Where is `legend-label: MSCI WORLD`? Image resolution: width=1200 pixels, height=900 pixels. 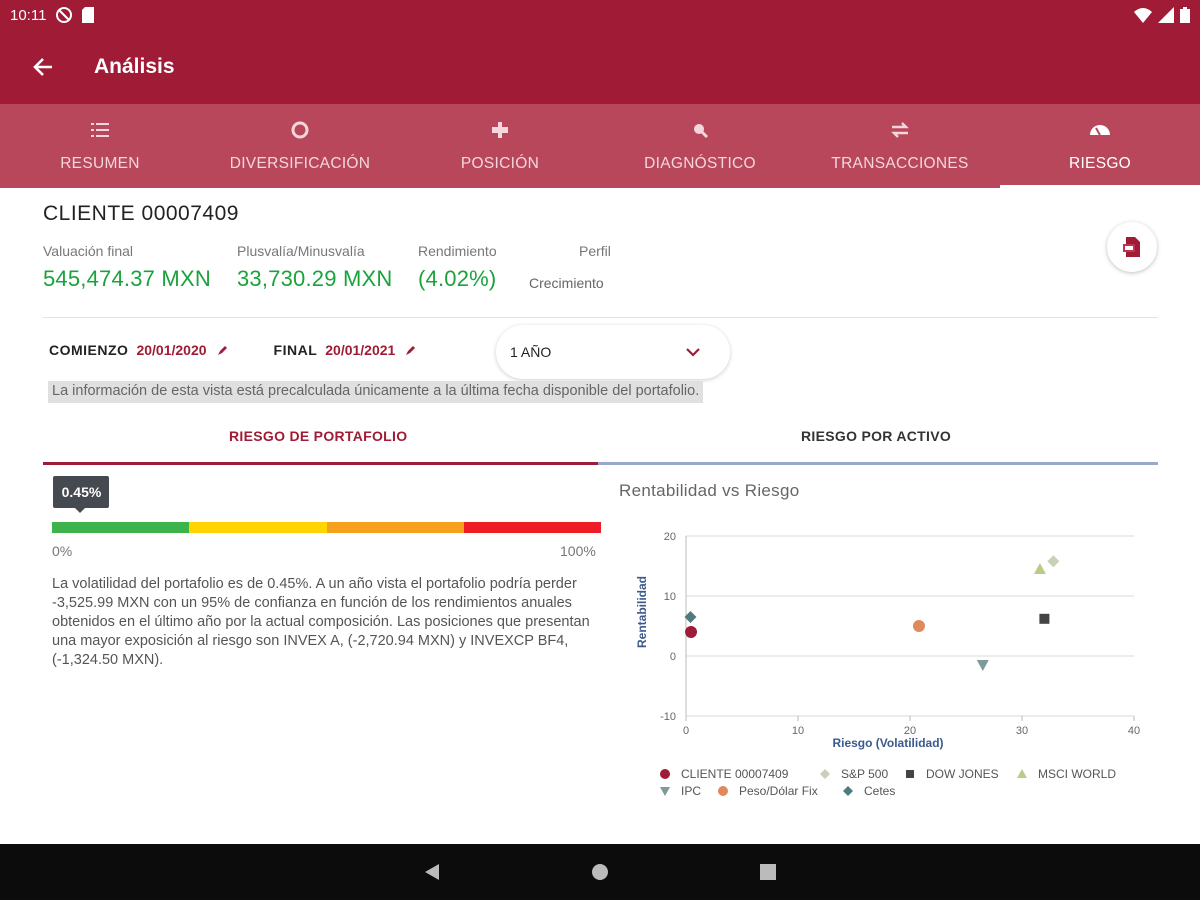 legend-label: MSCI WORLD is located at coordinates (1077, 774).